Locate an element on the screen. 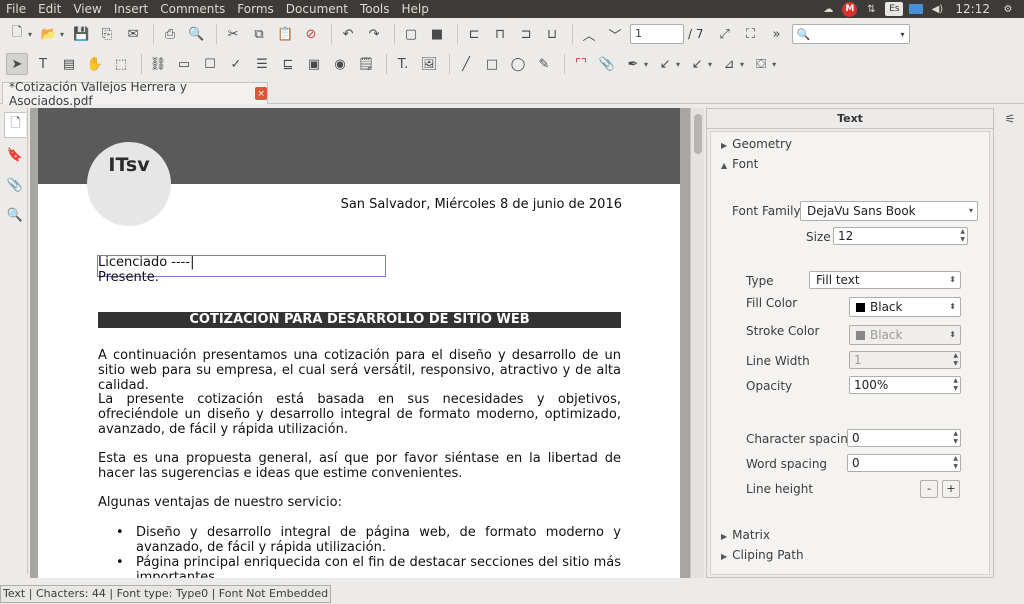  save-as-icon: ⎘ is located at coordinates (107, 34).